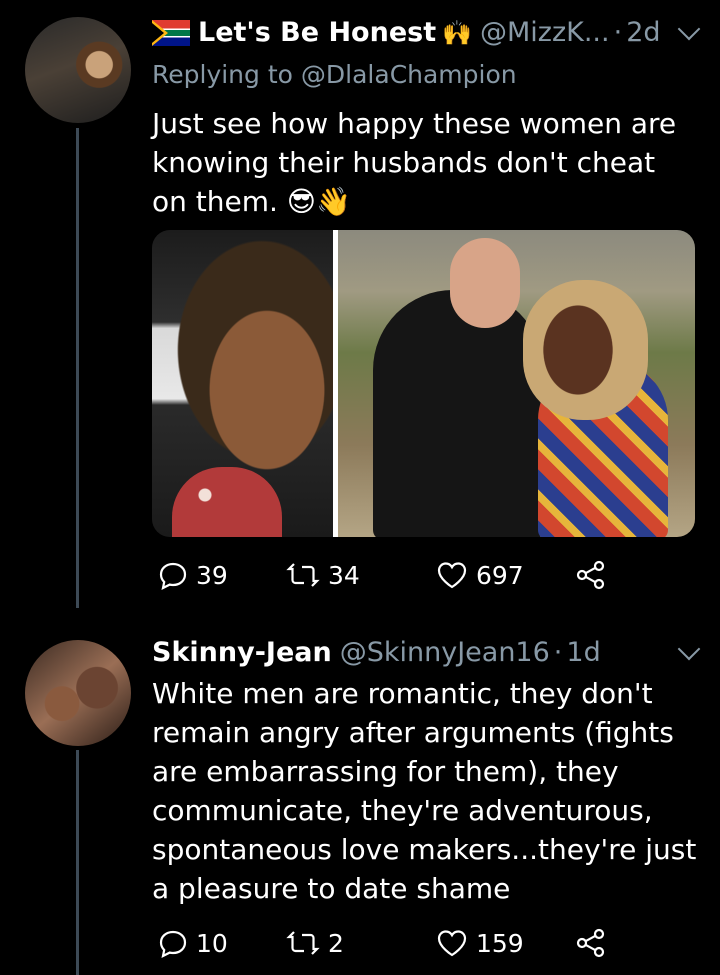 Image resolution: width=720 pixels, height=975 pixels. I want to click on man-figure, so click(458, 413).